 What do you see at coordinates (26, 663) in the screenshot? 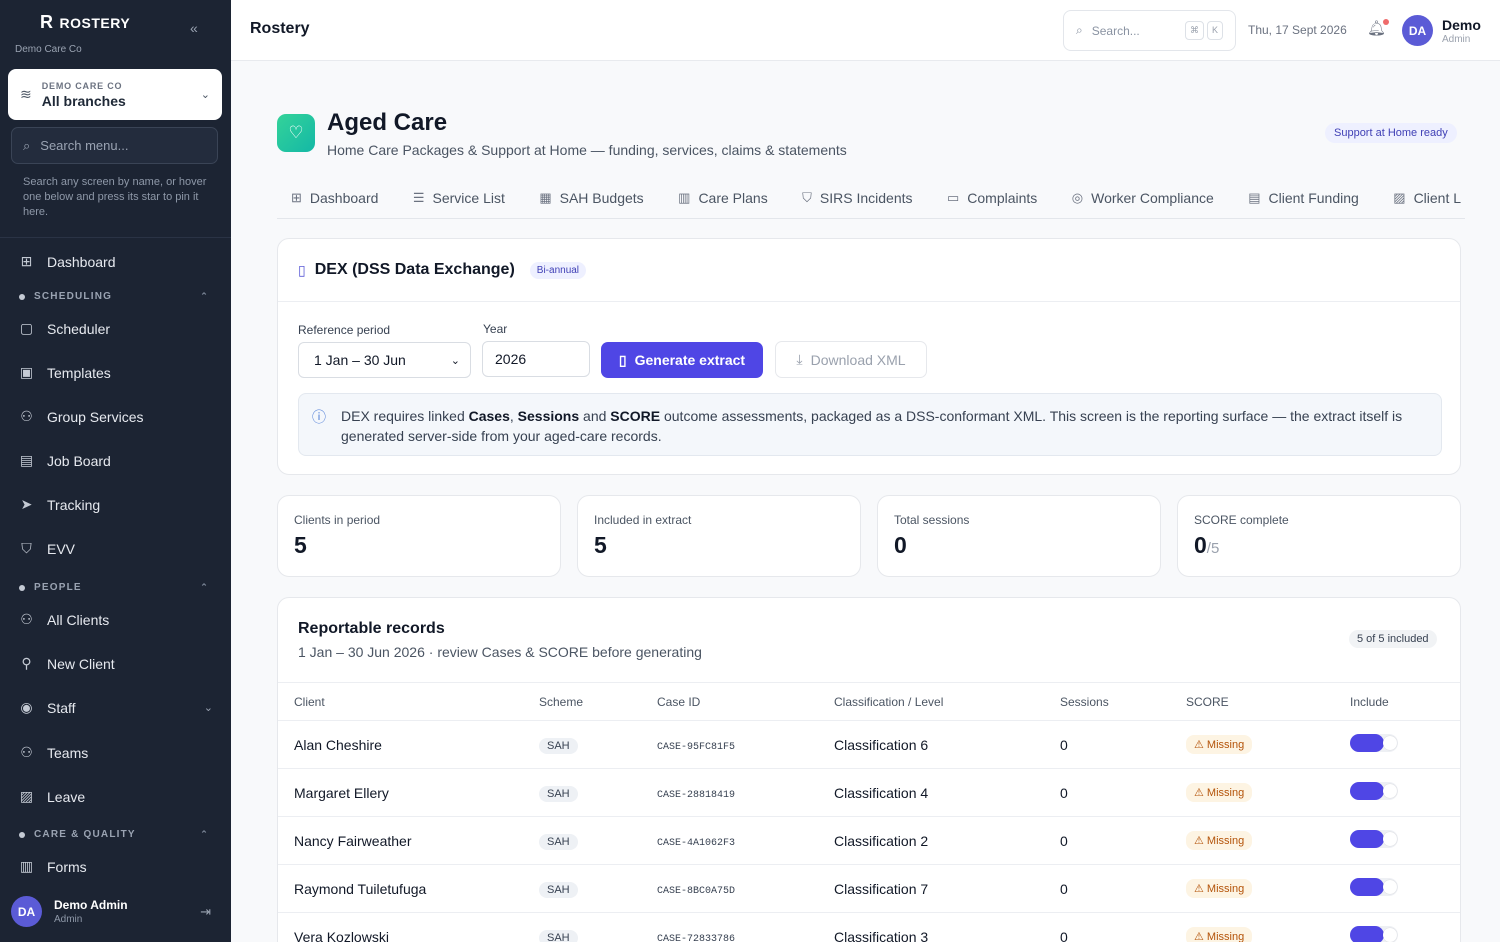
I see `user-plus-icon: ⚲` at bounding box center [26, 663].